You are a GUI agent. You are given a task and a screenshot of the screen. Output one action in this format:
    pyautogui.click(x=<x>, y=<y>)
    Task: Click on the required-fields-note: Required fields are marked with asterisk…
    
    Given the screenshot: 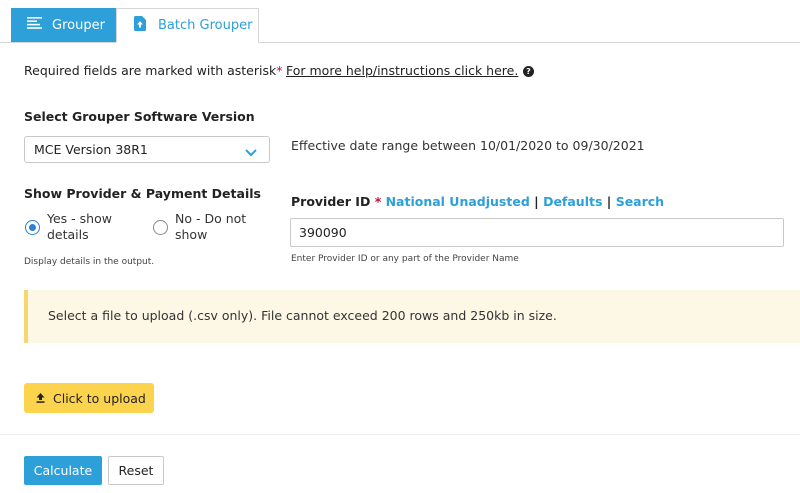 What is the action you would take?
    pyautogui.click(x=153, y=70)
    